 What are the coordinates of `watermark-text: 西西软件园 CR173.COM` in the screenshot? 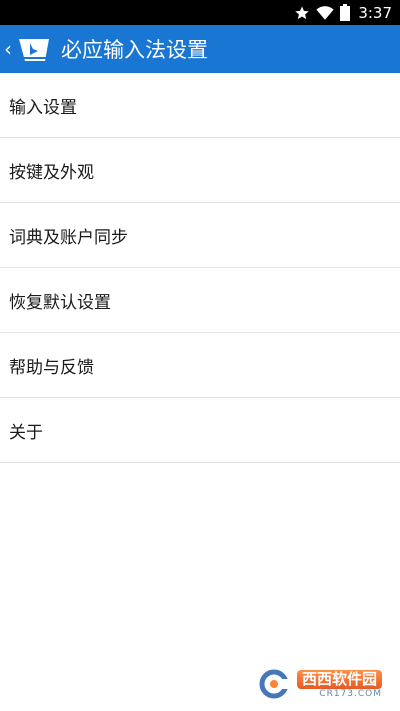 It's located at (339, 684).